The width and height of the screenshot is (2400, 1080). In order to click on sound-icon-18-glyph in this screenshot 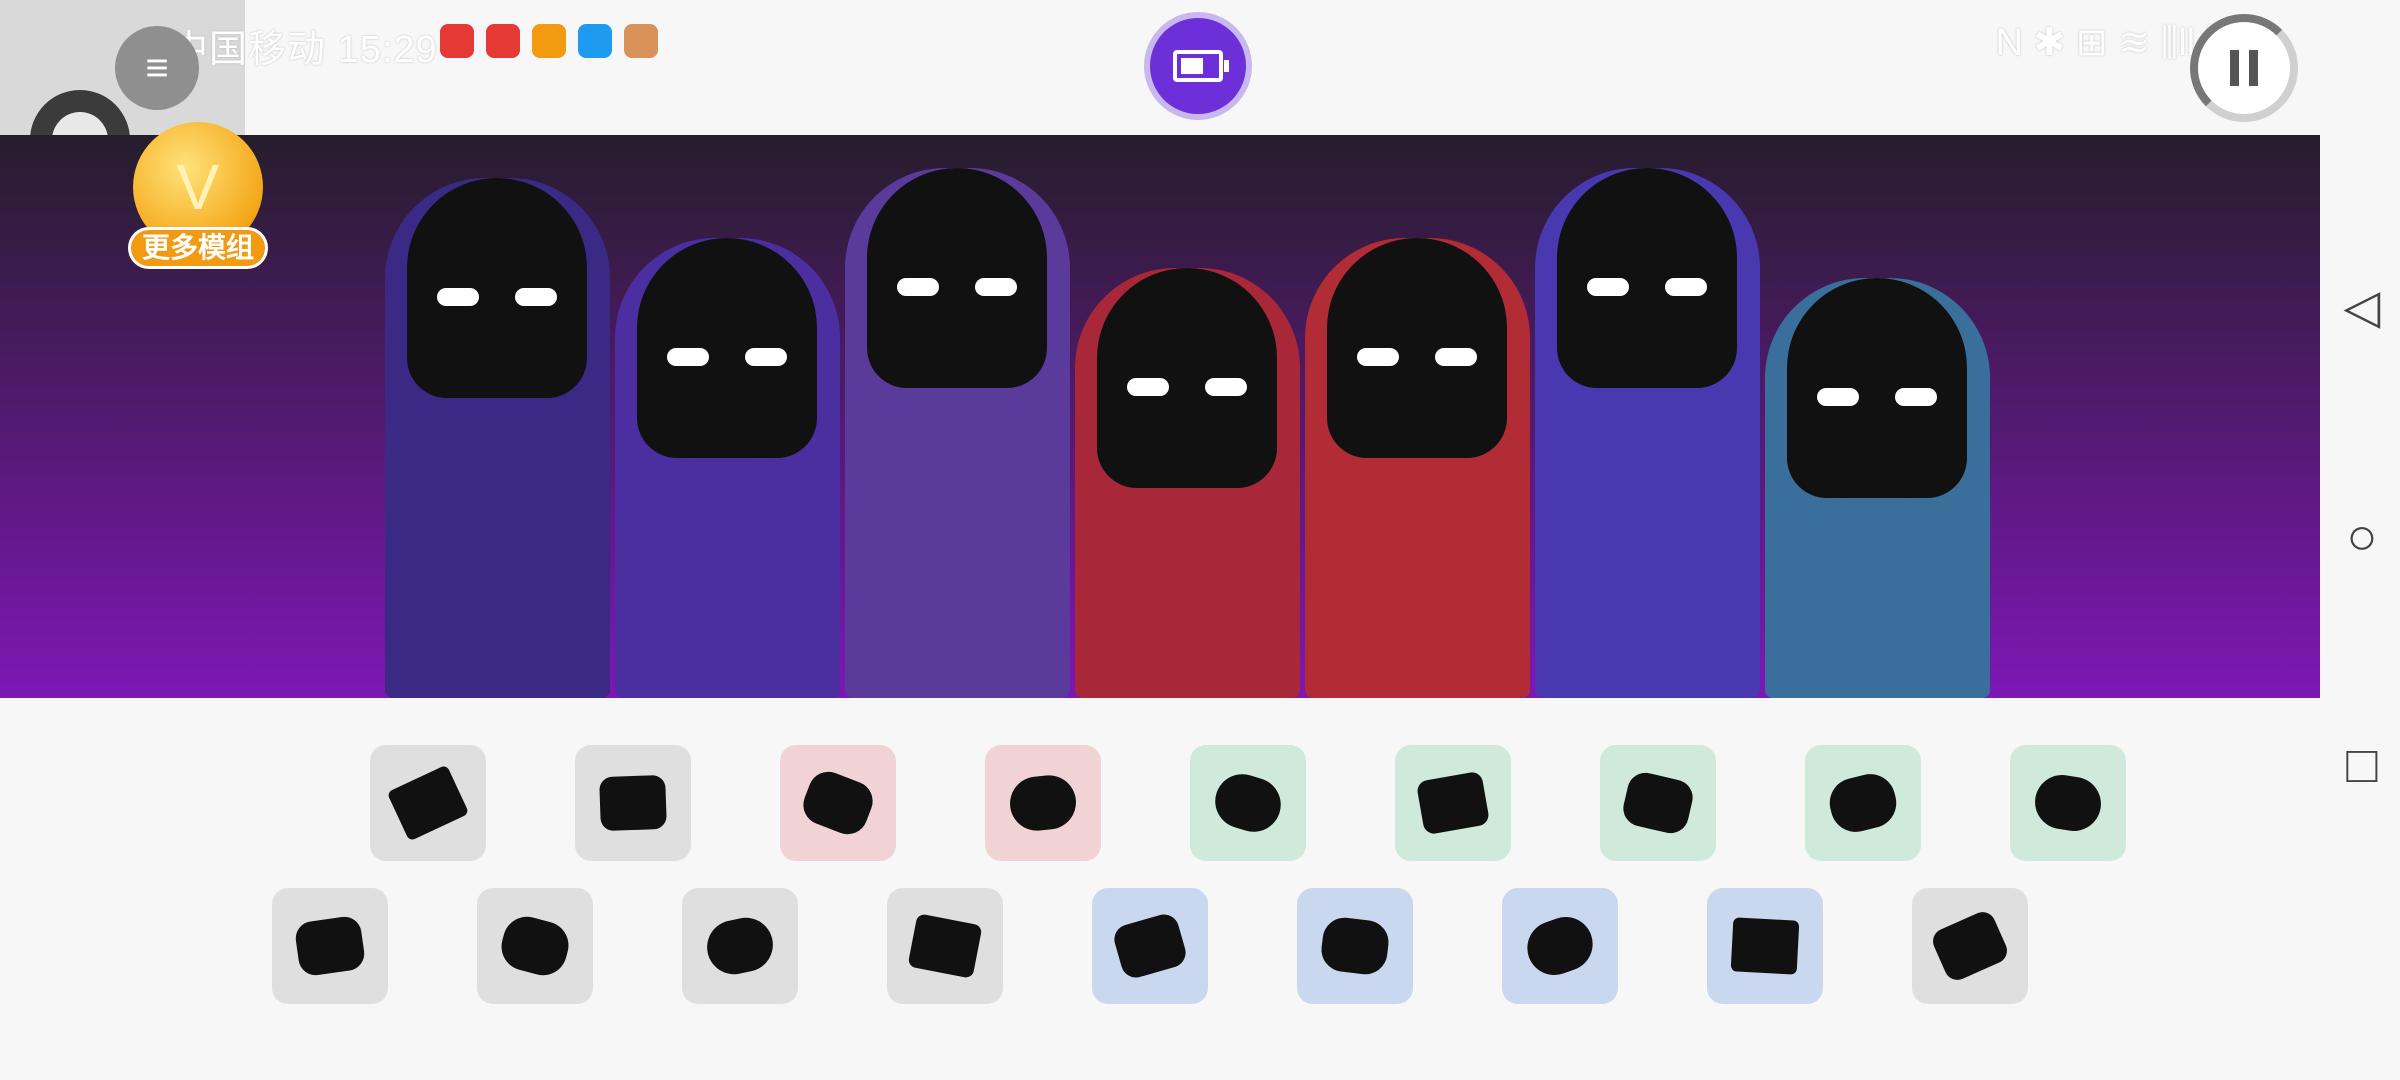, I will do `click(1970, 946)`.